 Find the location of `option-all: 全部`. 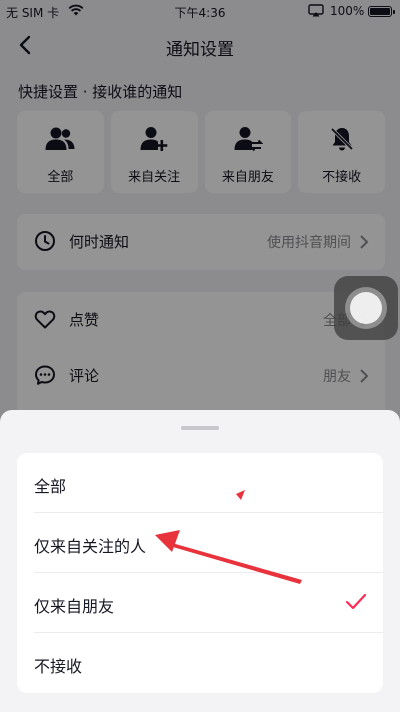

option-all: 全部 is located at coordinates (200, 483).